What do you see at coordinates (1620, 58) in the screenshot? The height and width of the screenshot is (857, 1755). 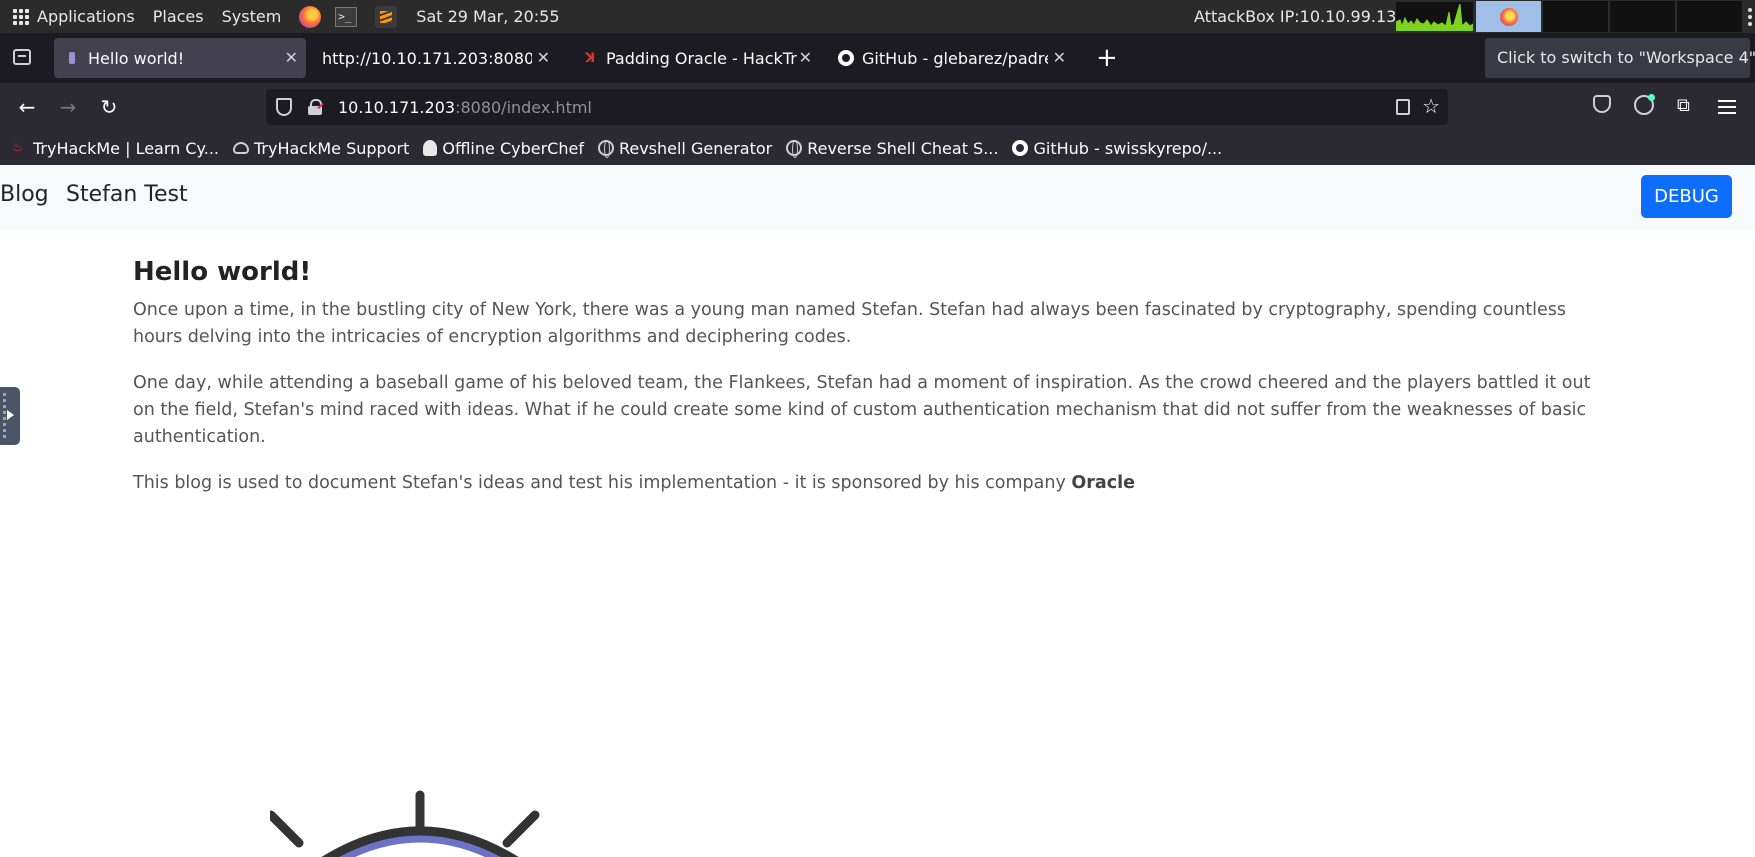 I see `workspace-tooltip: Click to switch to "Workspace 4"` at bounding box center [1620, 58].